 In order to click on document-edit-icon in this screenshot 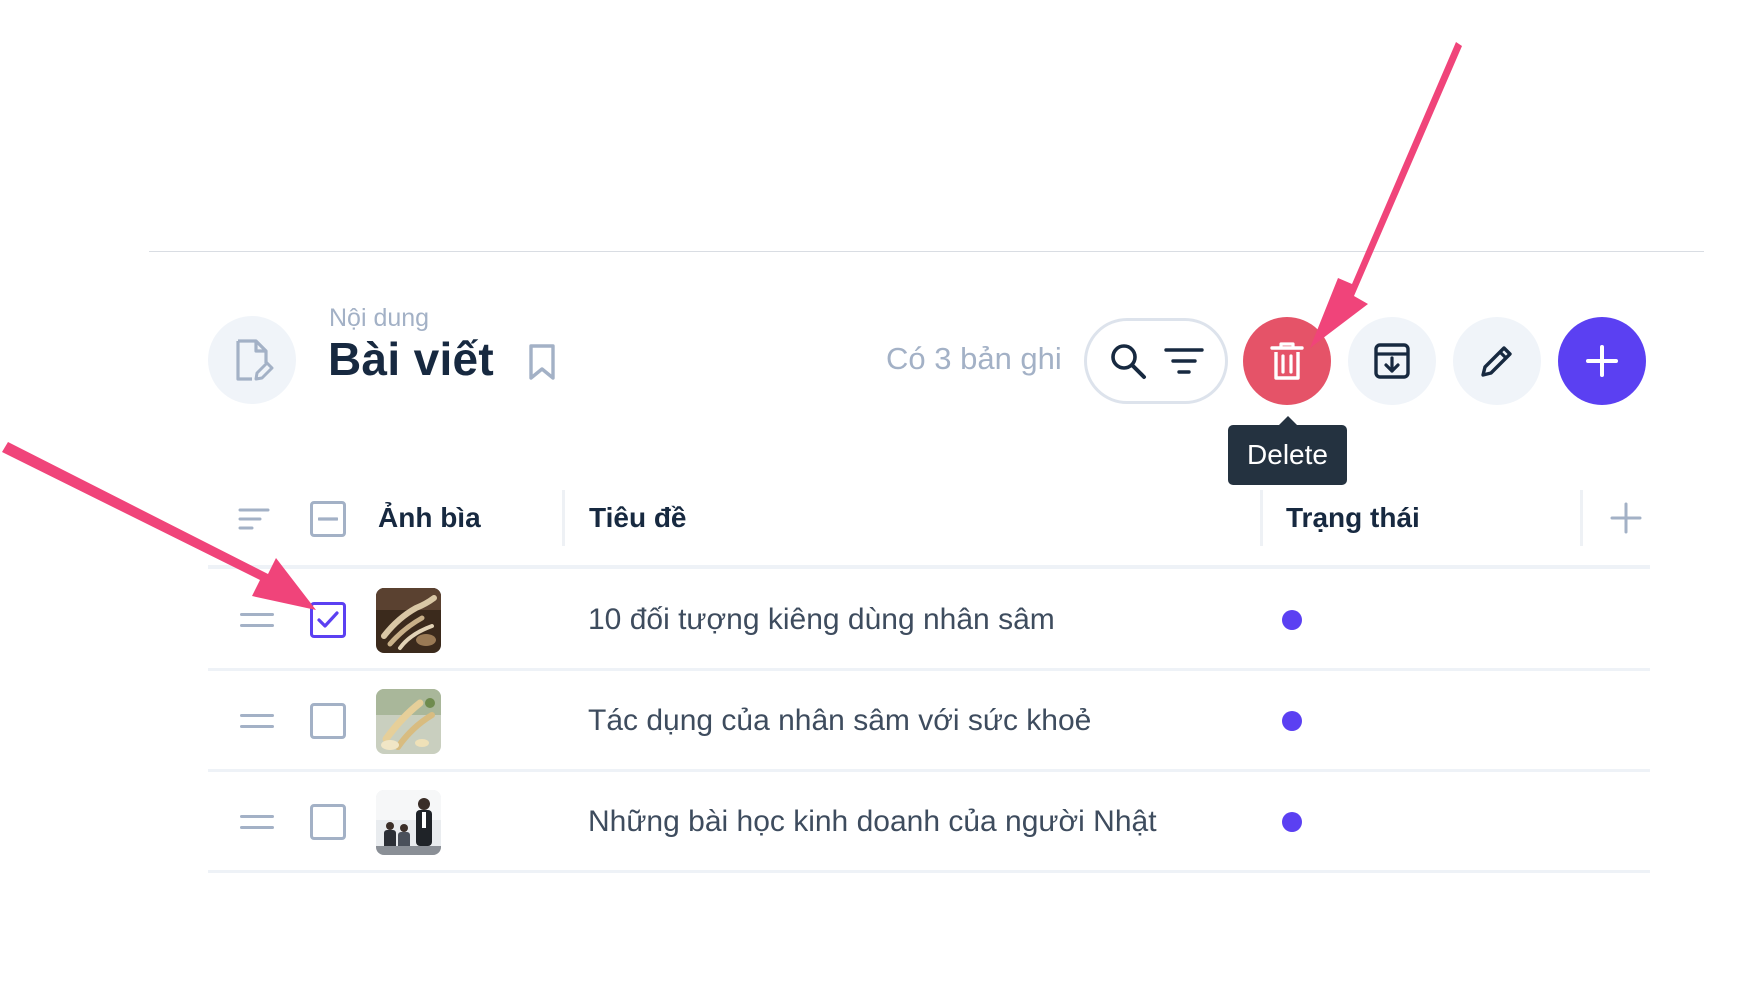, I will do `click(255, 360)`.